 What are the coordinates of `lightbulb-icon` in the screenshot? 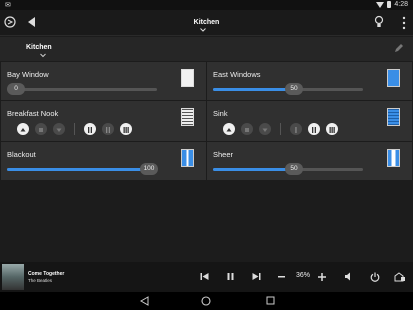 It's located at (379, 22).